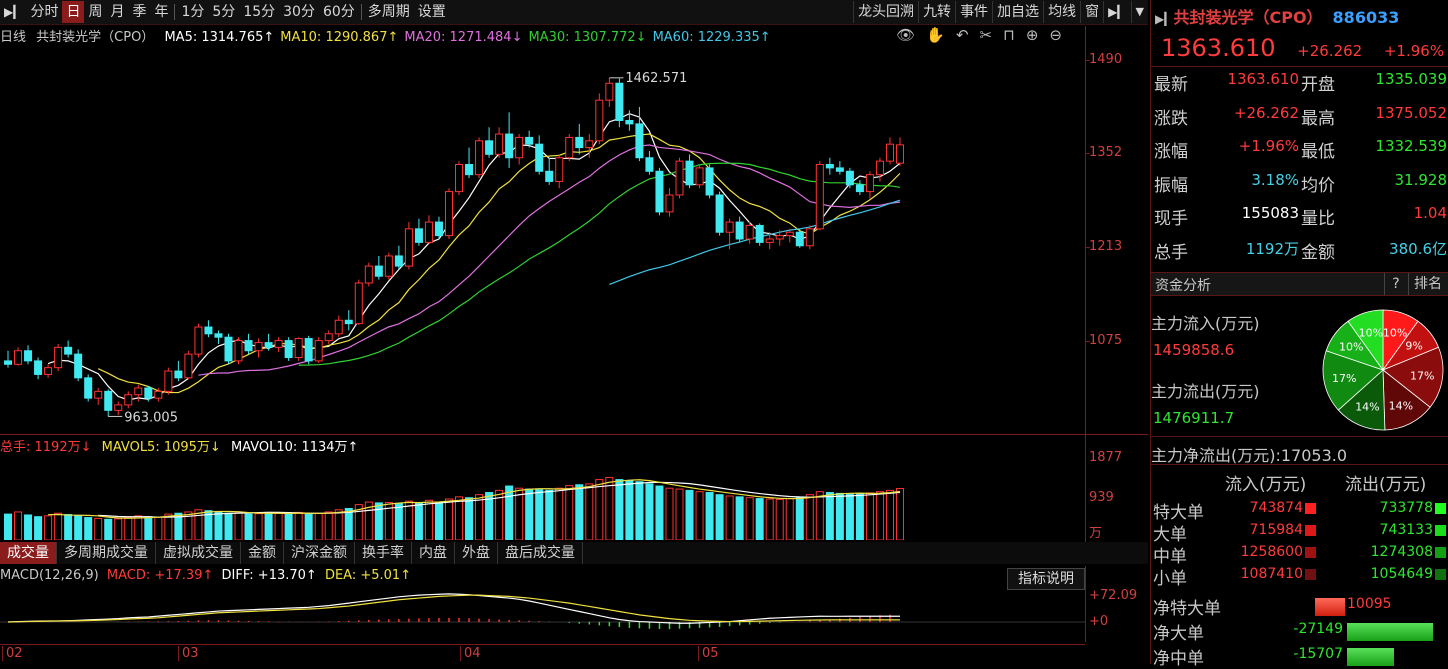 The height and width of the screenshot is (669, 1448). I want to click on flow-in-value: 1087410, so click(1271, 574).